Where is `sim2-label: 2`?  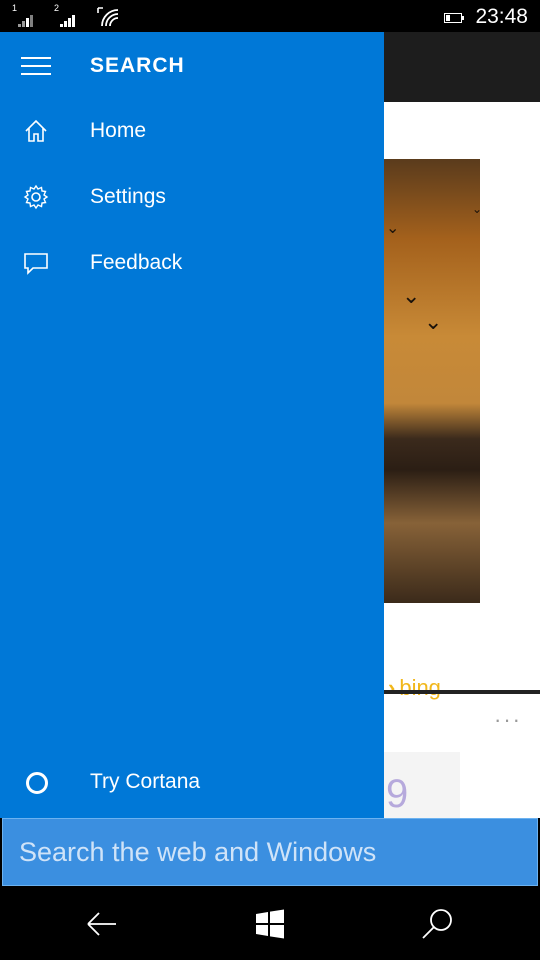 sim2-label: 2 is located at coordinates (57, 8).